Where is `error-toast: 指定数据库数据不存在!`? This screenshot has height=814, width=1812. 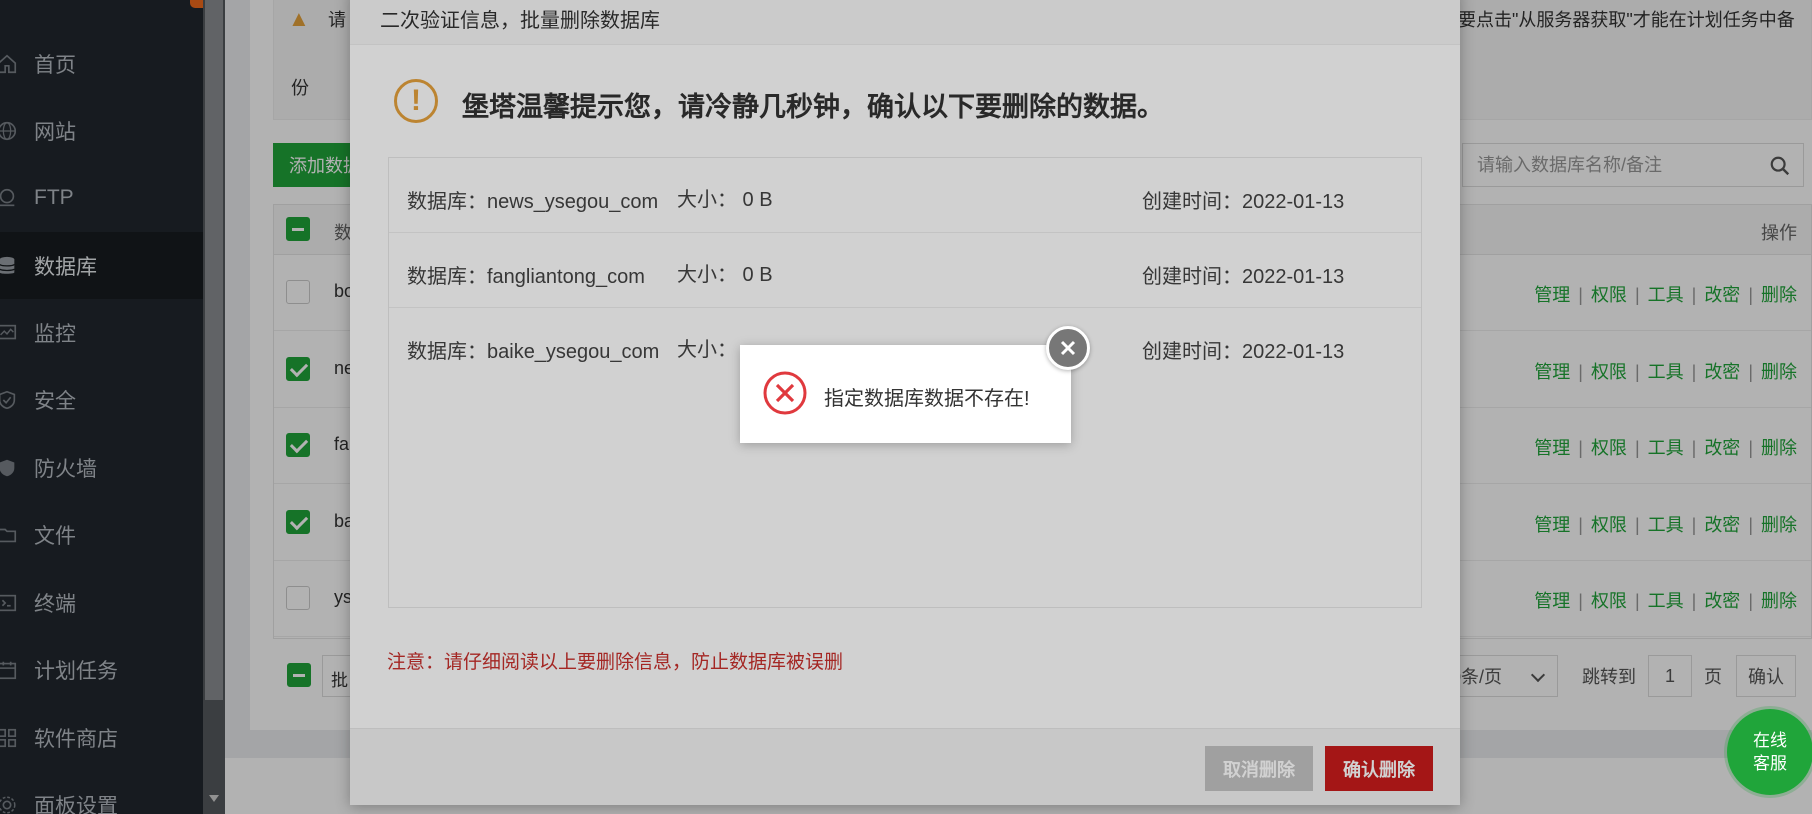
error-toast: 指定数据库数据不存在! is located at coordinates (915, 384).